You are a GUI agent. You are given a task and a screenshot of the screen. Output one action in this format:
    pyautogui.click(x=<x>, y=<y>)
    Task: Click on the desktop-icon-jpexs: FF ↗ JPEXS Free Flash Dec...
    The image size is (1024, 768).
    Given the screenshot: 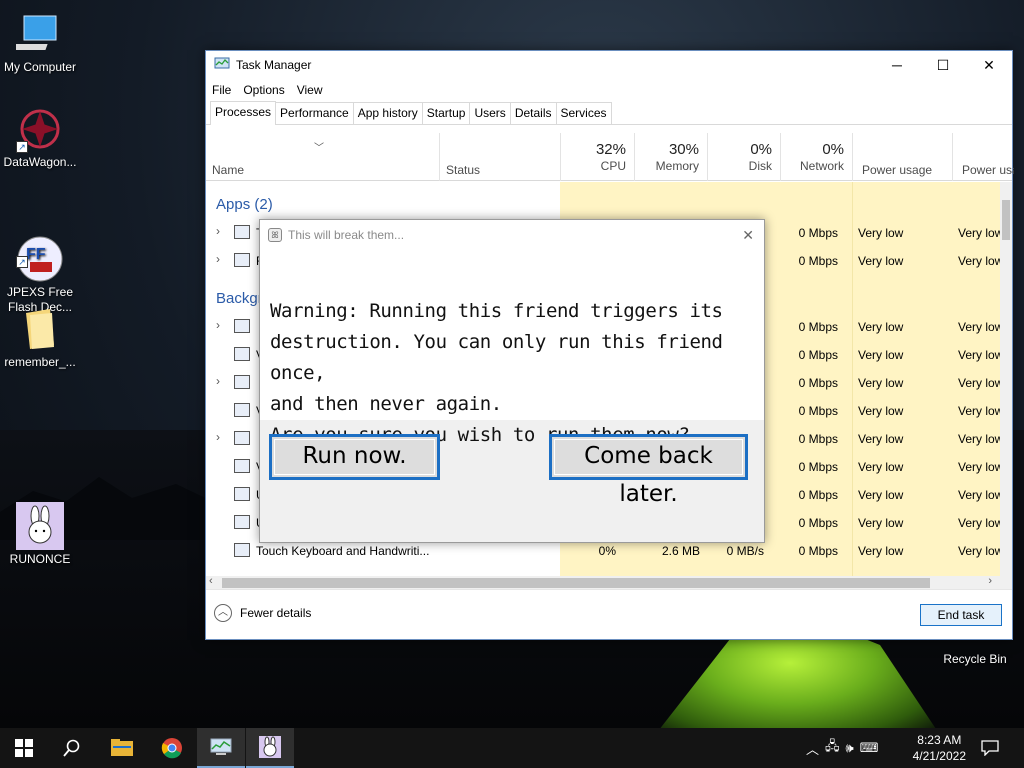 What is the action you would take?
    pyautogui.click(x=40, y=260)
    